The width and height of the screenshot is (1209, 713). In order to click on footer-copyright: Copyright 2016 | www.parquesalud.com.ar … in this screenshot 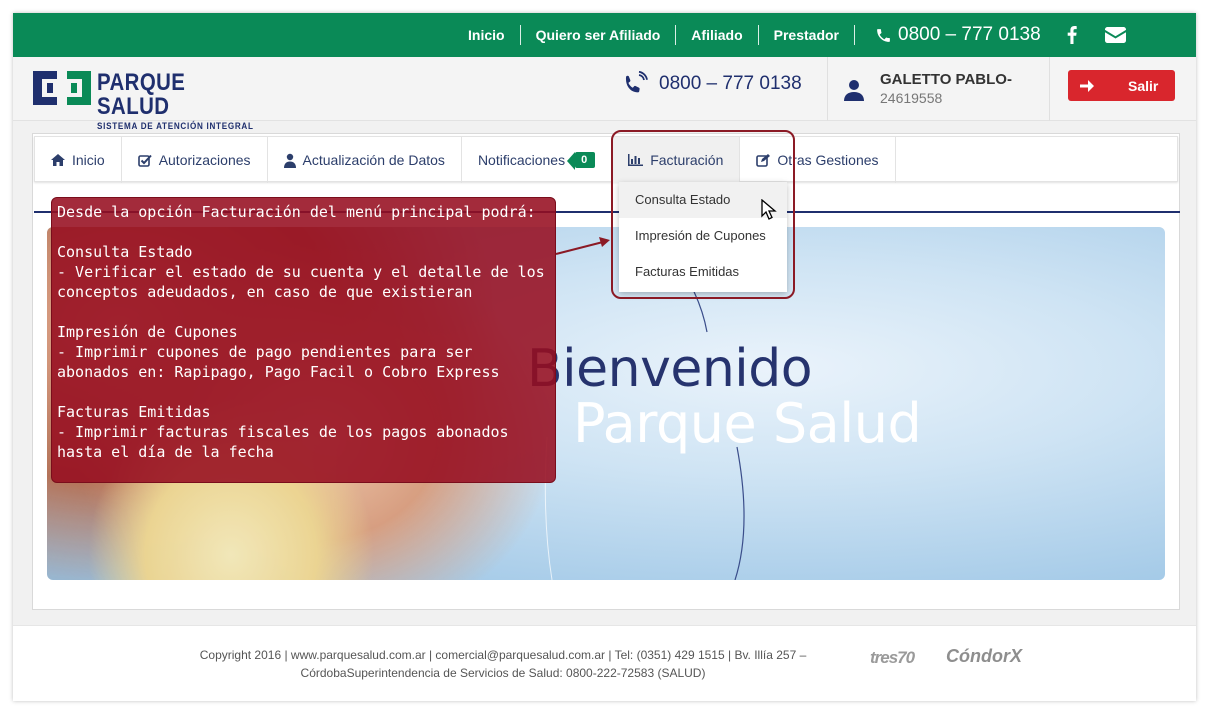, I will do `click(503, 664)`.